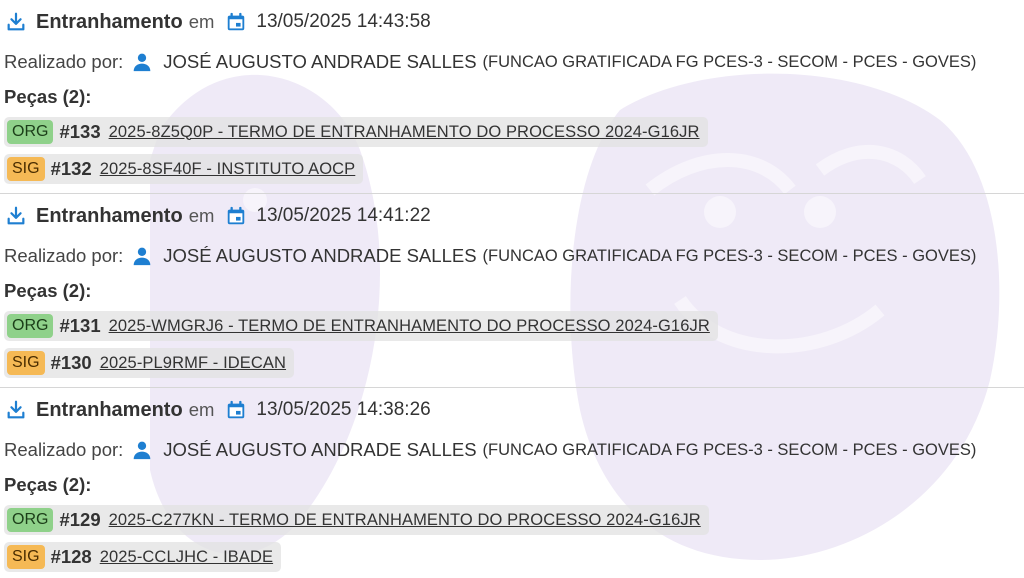  Describe the element at coordinates (80, 325) in the screenshot. I see `piece-number: #131` at that location.